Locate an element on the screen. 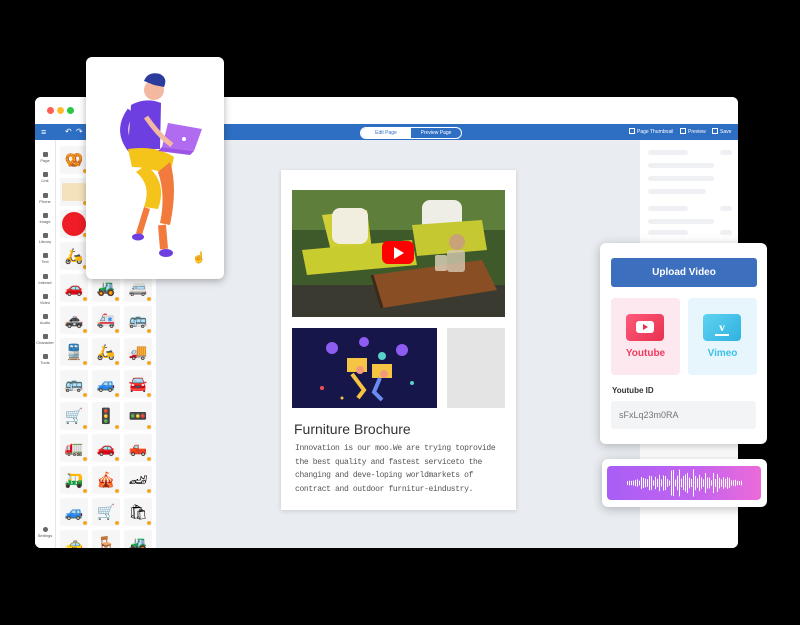  bread-icon: 🥨 is located at coordinates (74, 160).